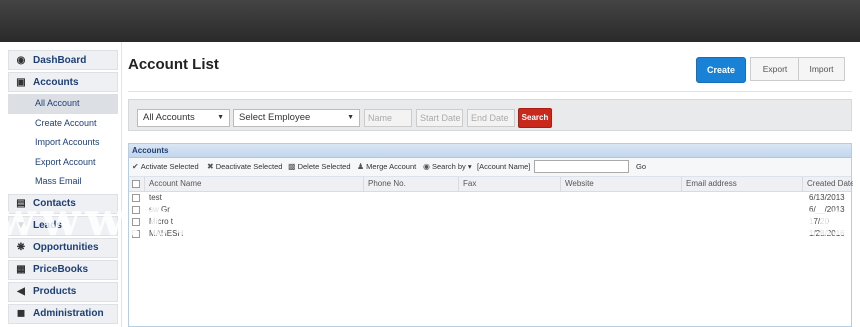 Image resolution: width=860 pixels, height=327 pixels. I want to click on deactivate-label: Deactivate Selected, so click(249, 166).